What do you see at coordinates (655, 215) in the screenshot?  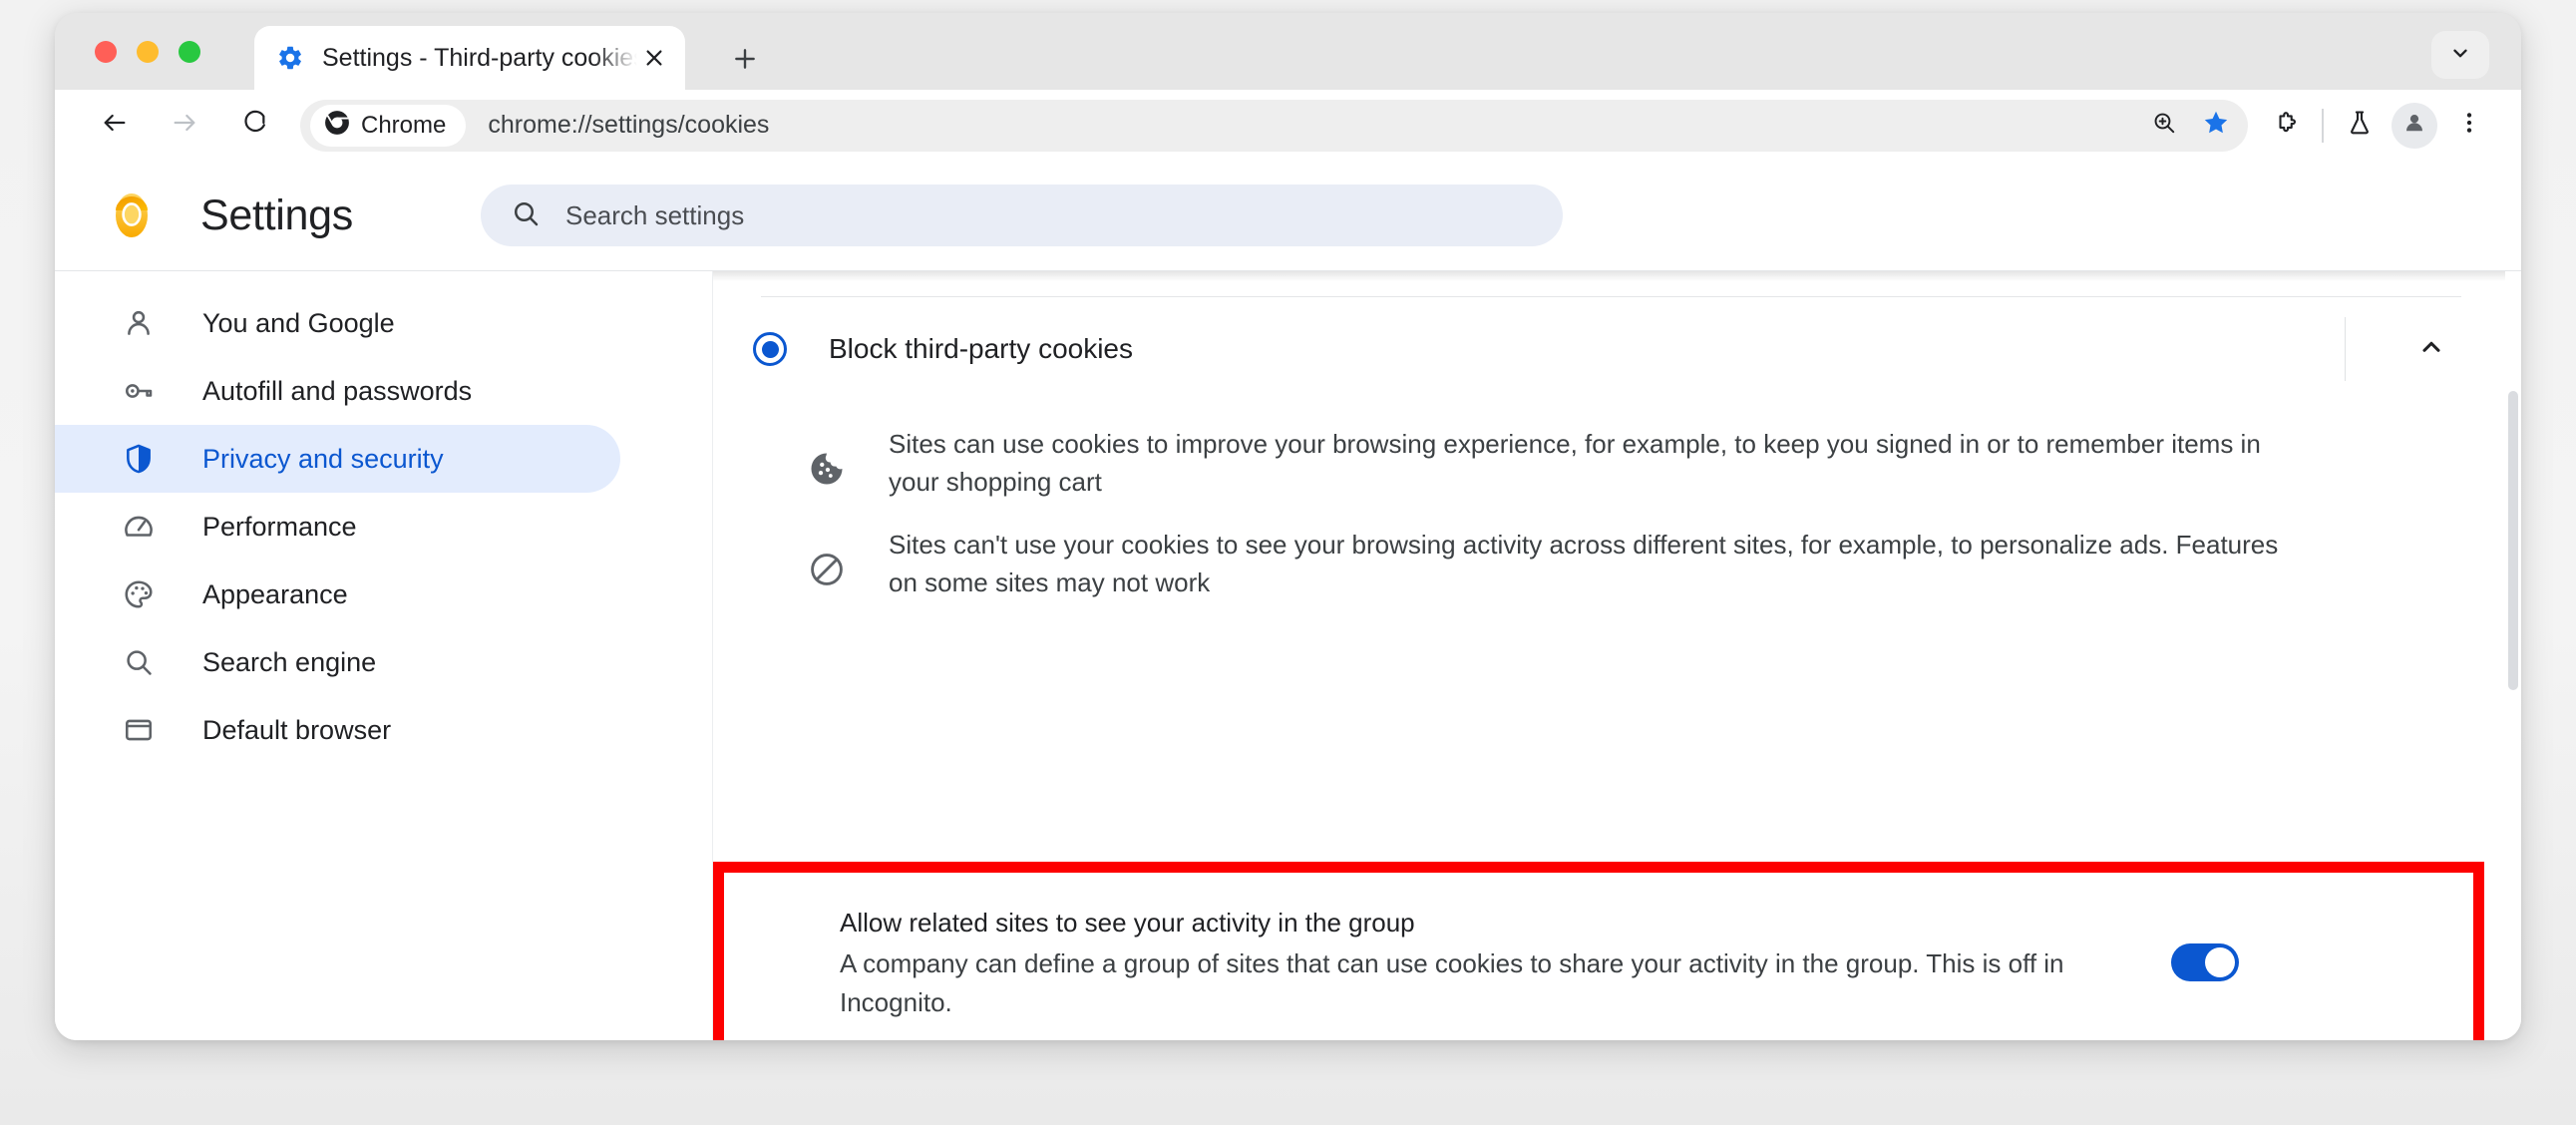 I see `search-input: Search settings` at bounding box center [655, 215].